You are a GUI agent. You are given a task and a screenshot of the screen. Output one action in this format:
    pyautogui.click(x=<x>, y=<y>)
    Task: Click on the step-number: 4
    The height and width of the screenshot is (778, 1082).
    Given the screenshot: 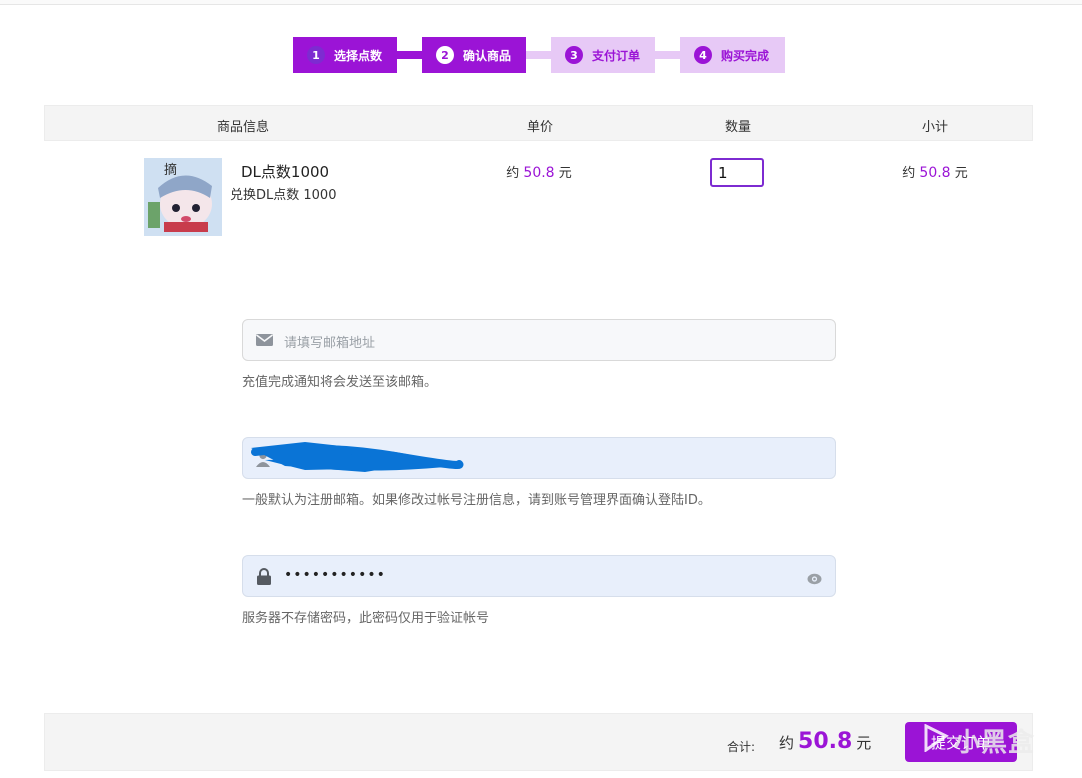 What is the action you would take?
    pyautogui.click(x=703, y=55)
    